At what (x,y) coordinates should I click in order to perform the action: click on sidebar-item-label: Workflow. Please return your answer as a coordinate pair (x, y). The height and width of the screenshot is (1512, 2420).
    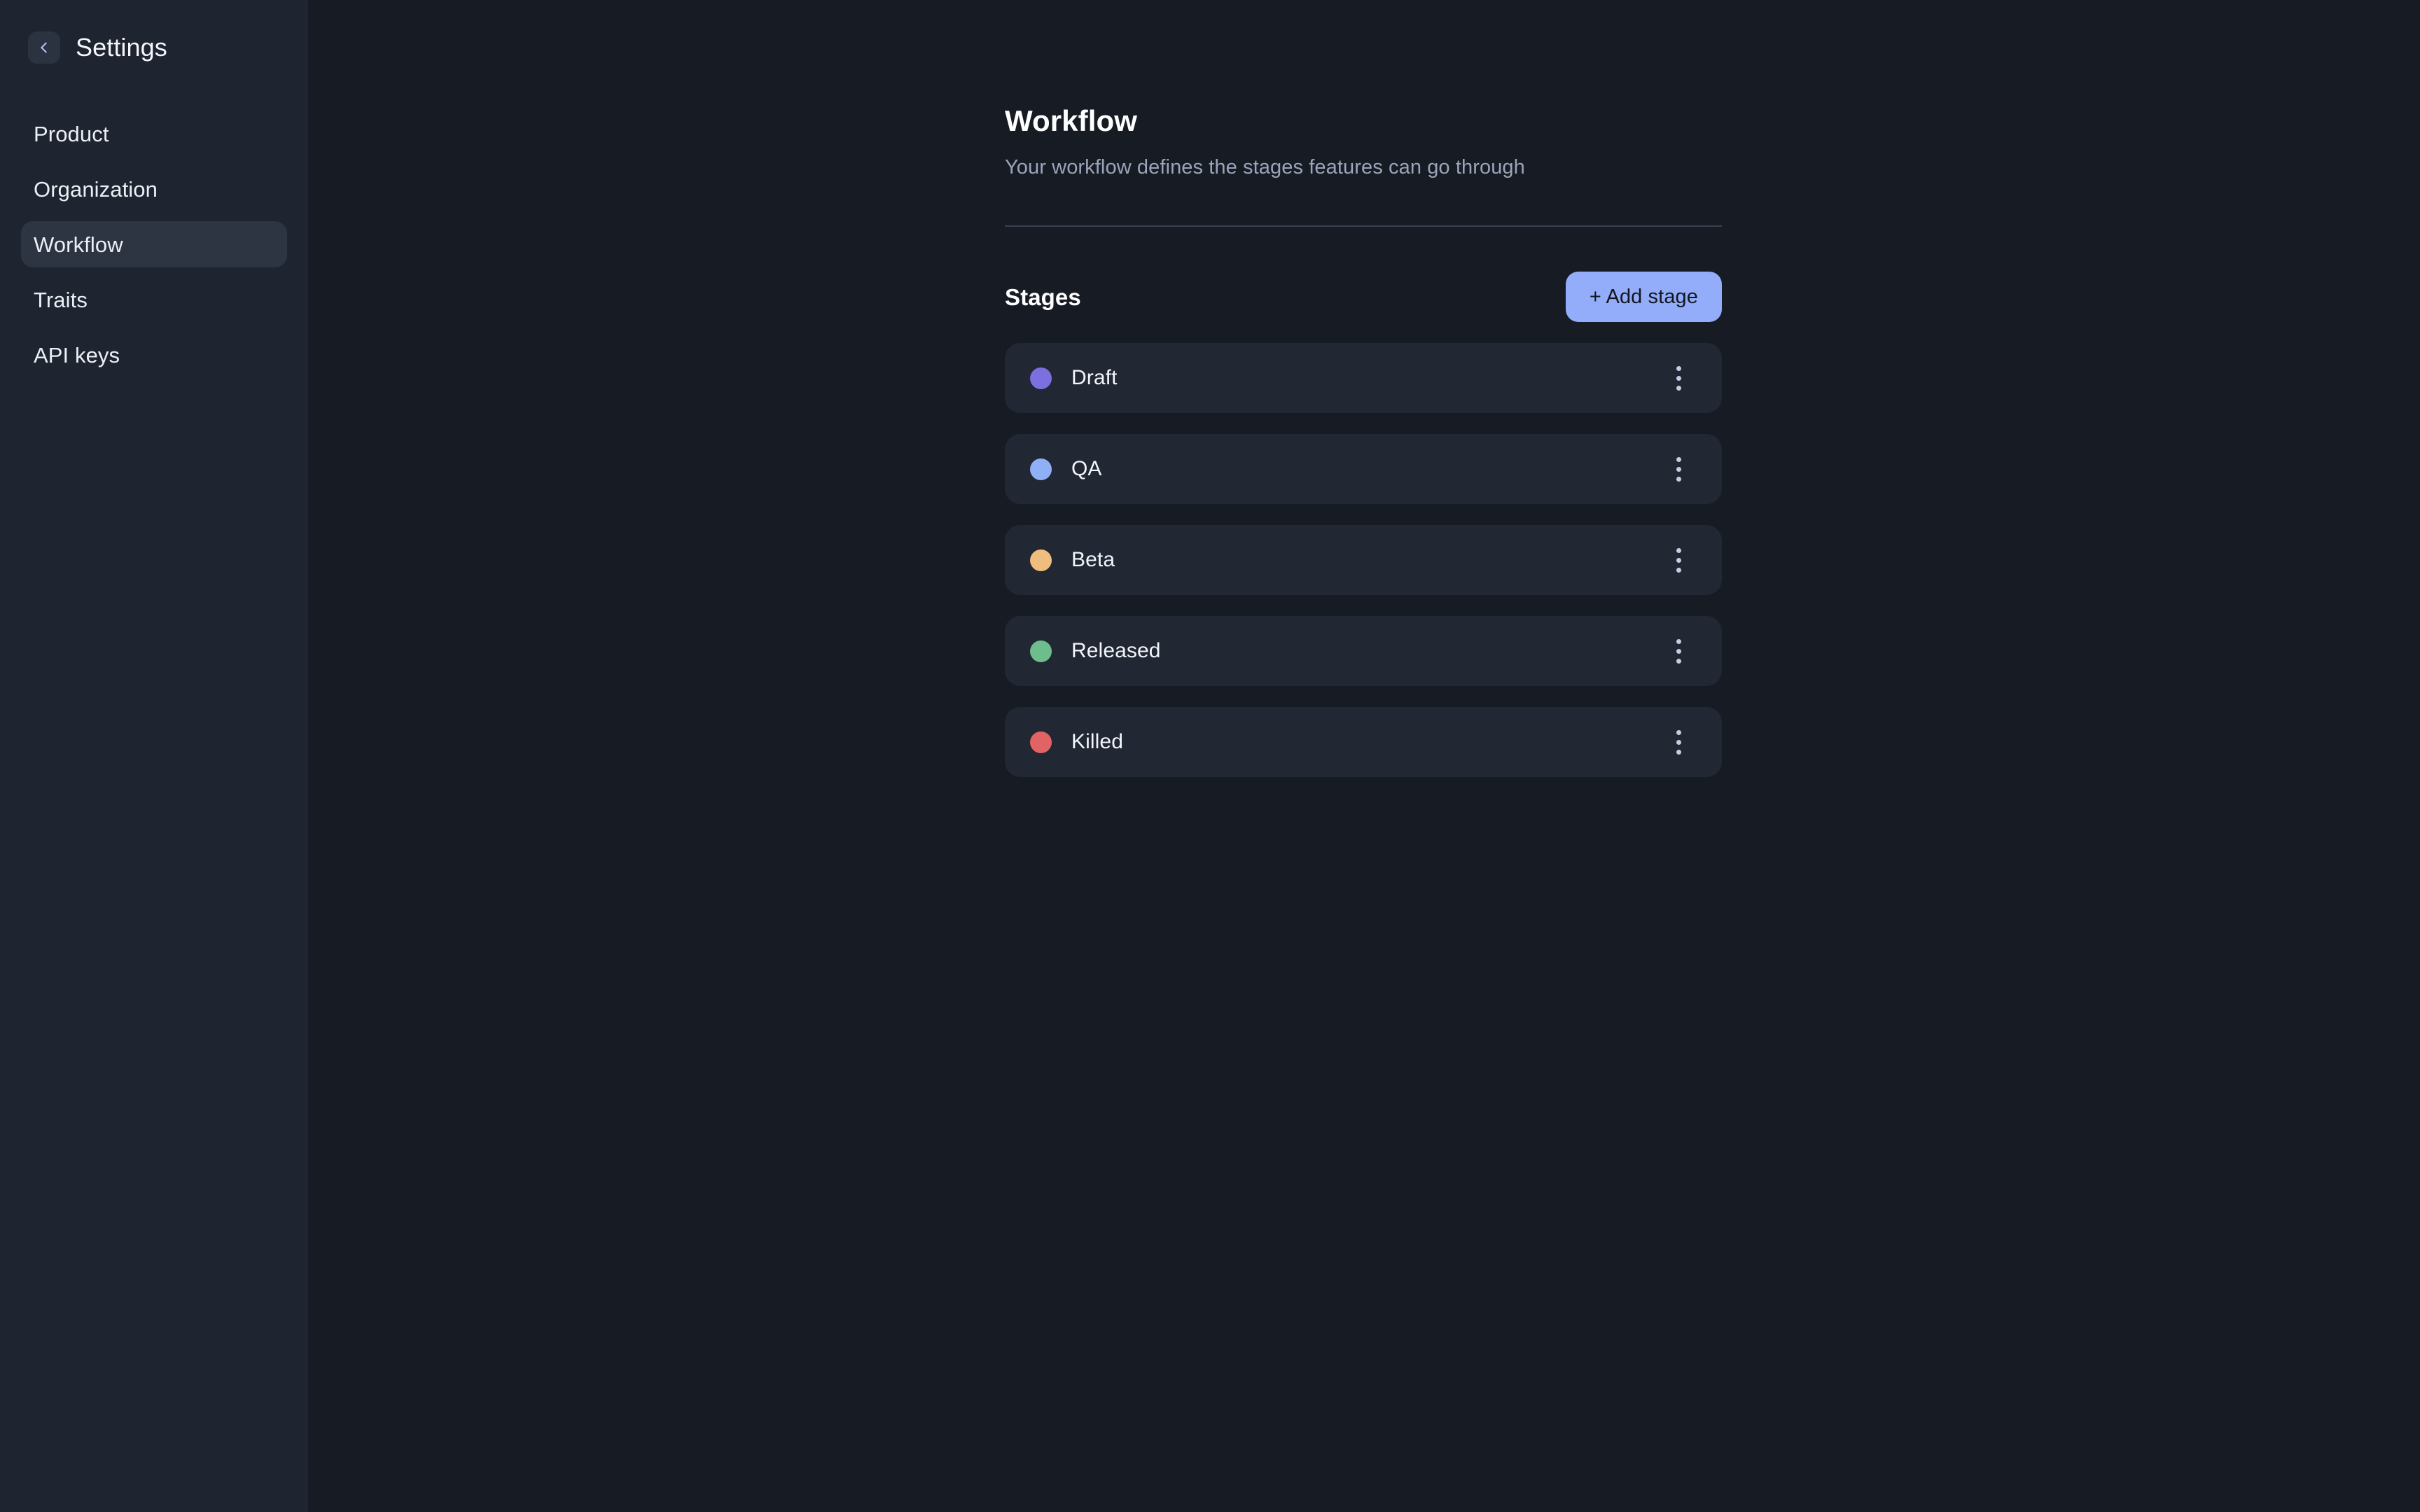
    Looking at the image, I should click on (78, 244).